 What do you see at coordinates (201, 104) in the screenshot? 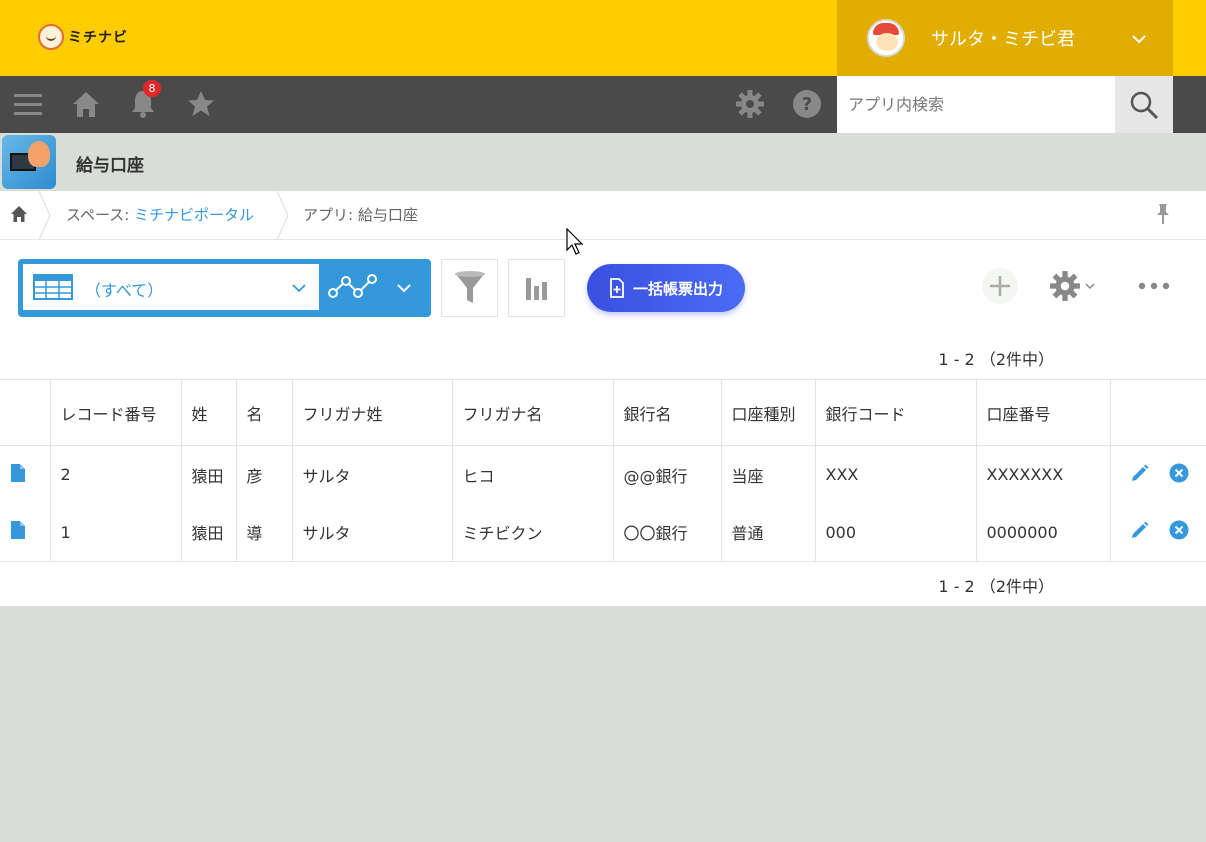
I see `star-icon` at bounding box center [201, 104].